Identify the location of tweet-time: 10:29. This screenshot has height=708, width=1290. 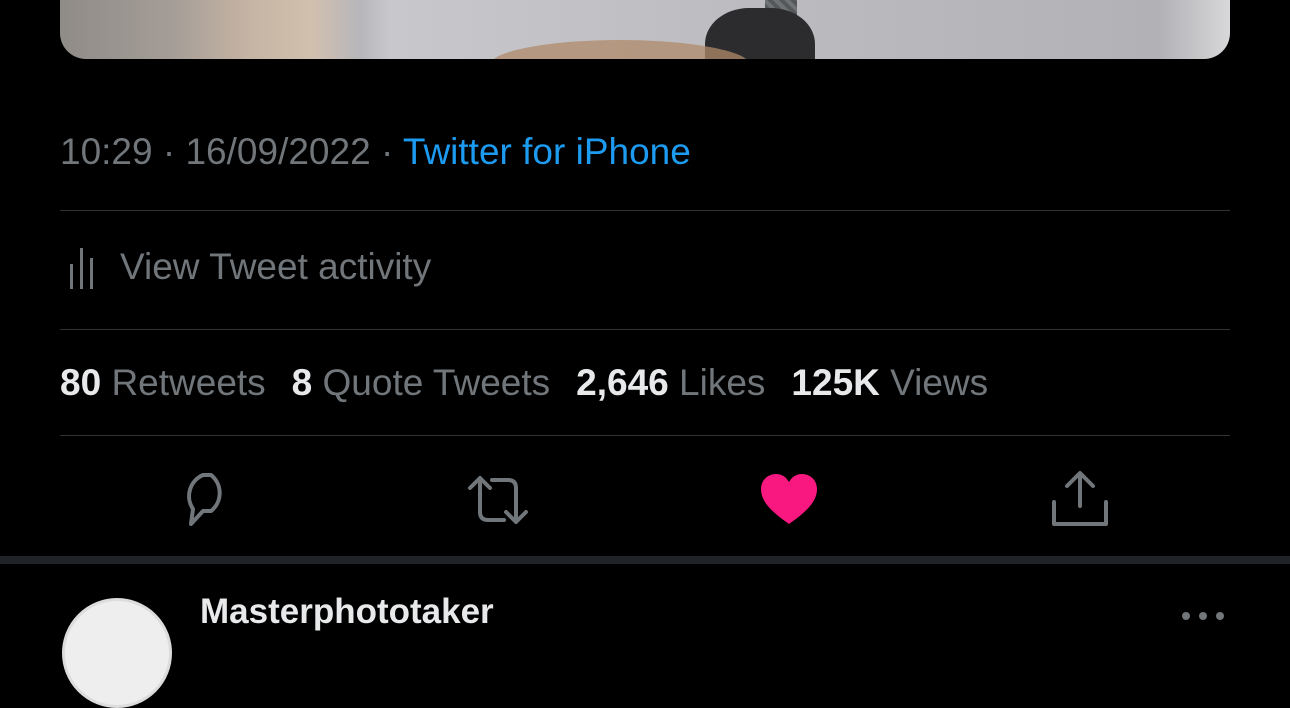
(106, 151).